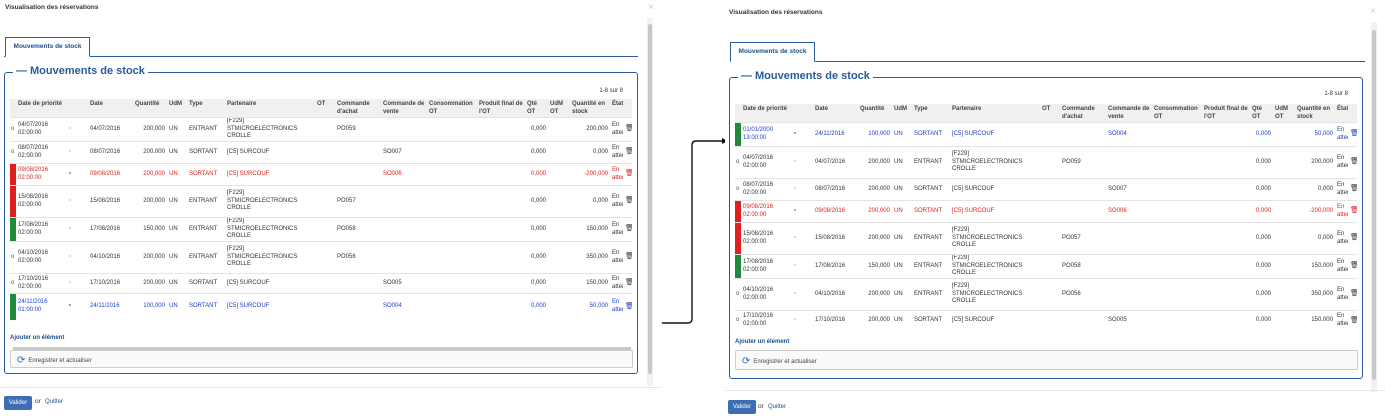 The height and width of the screenshot is (416, 1385). I want to click on final-product-cell, so click(1226, 238).